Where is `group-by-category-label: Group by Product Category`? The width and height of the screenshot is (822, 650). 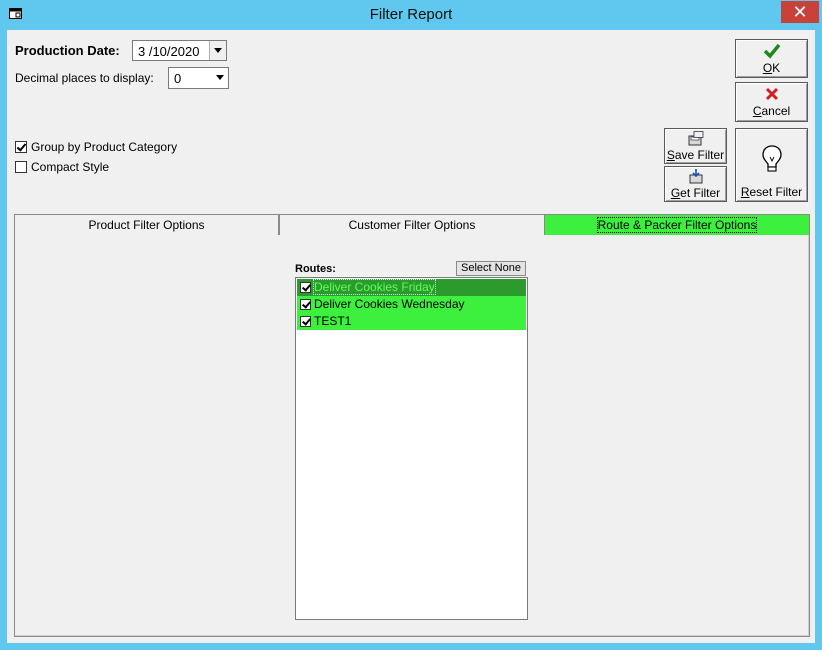 group-by-category-label: Group by Product Category is located at coordinates (104, 147).